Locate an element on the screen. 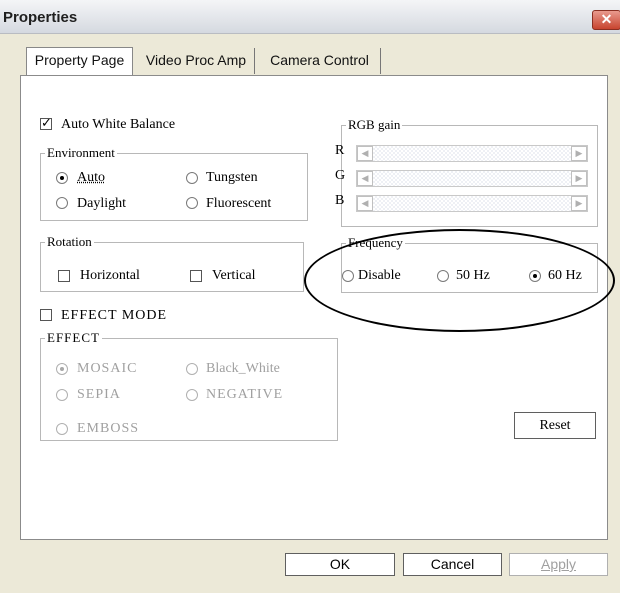  frequency-60hz-label: 60 Hz is located at coordinates (565, 275).